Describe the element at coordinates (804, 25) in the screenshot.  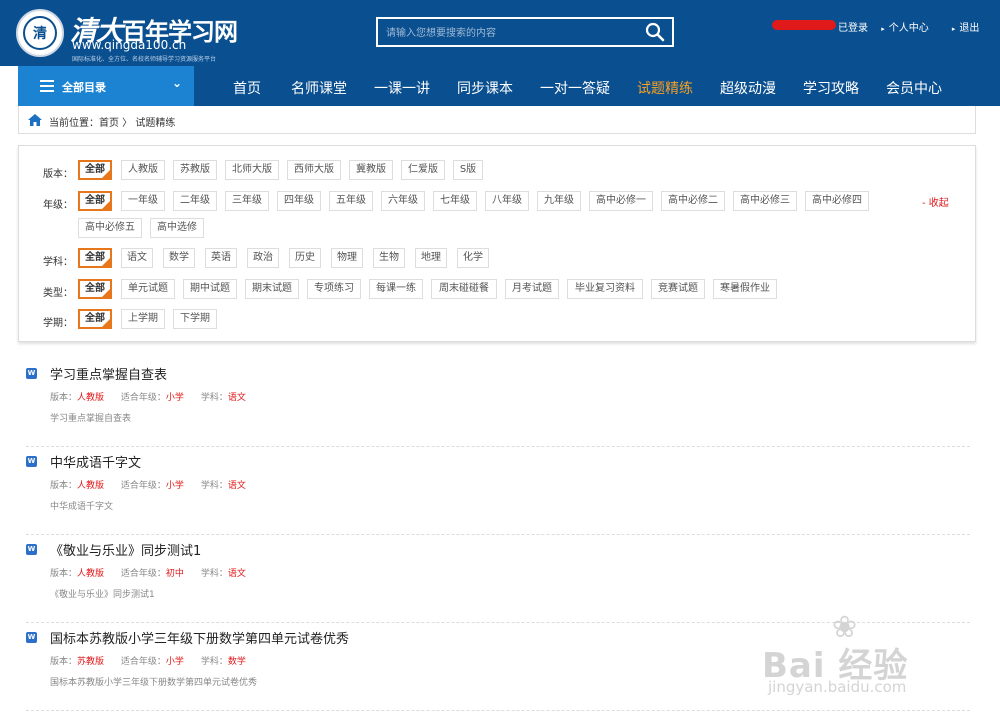
I see `redacted-username` at that location.